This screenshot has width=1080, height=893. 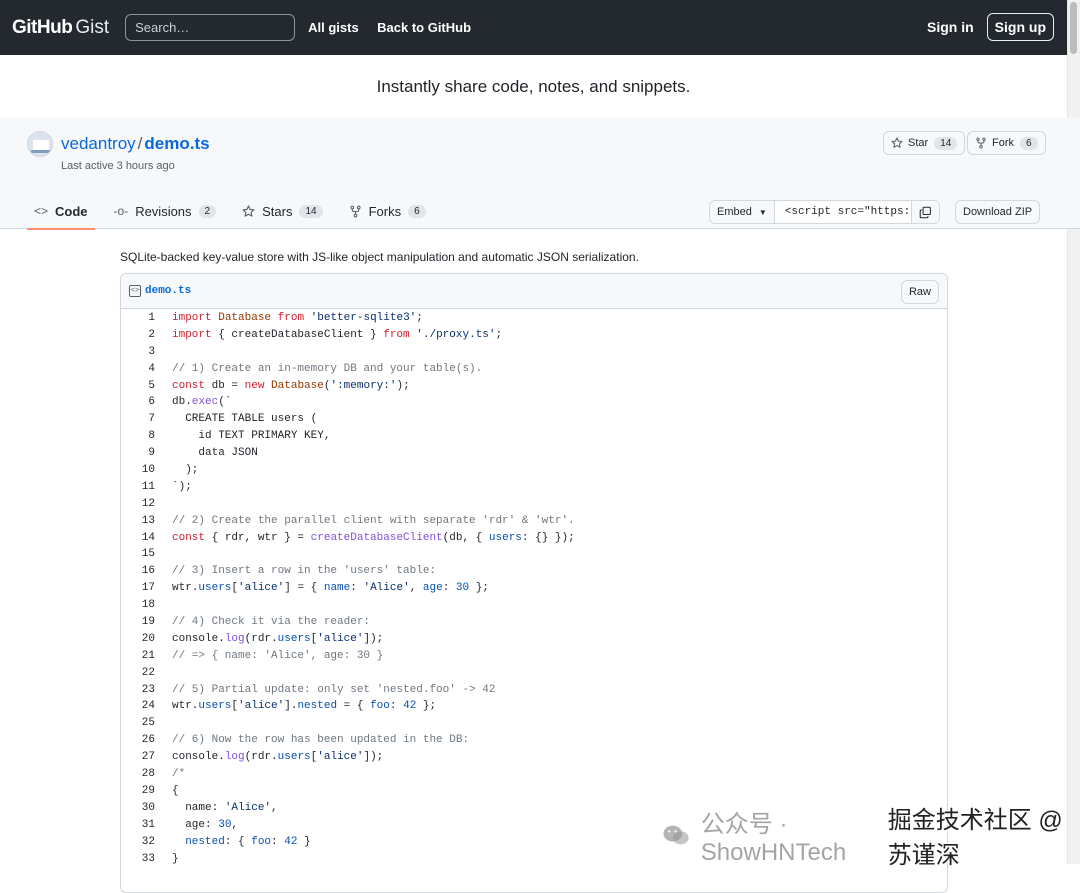 I want to click on wechat-icon, so click(x=676, y=835).